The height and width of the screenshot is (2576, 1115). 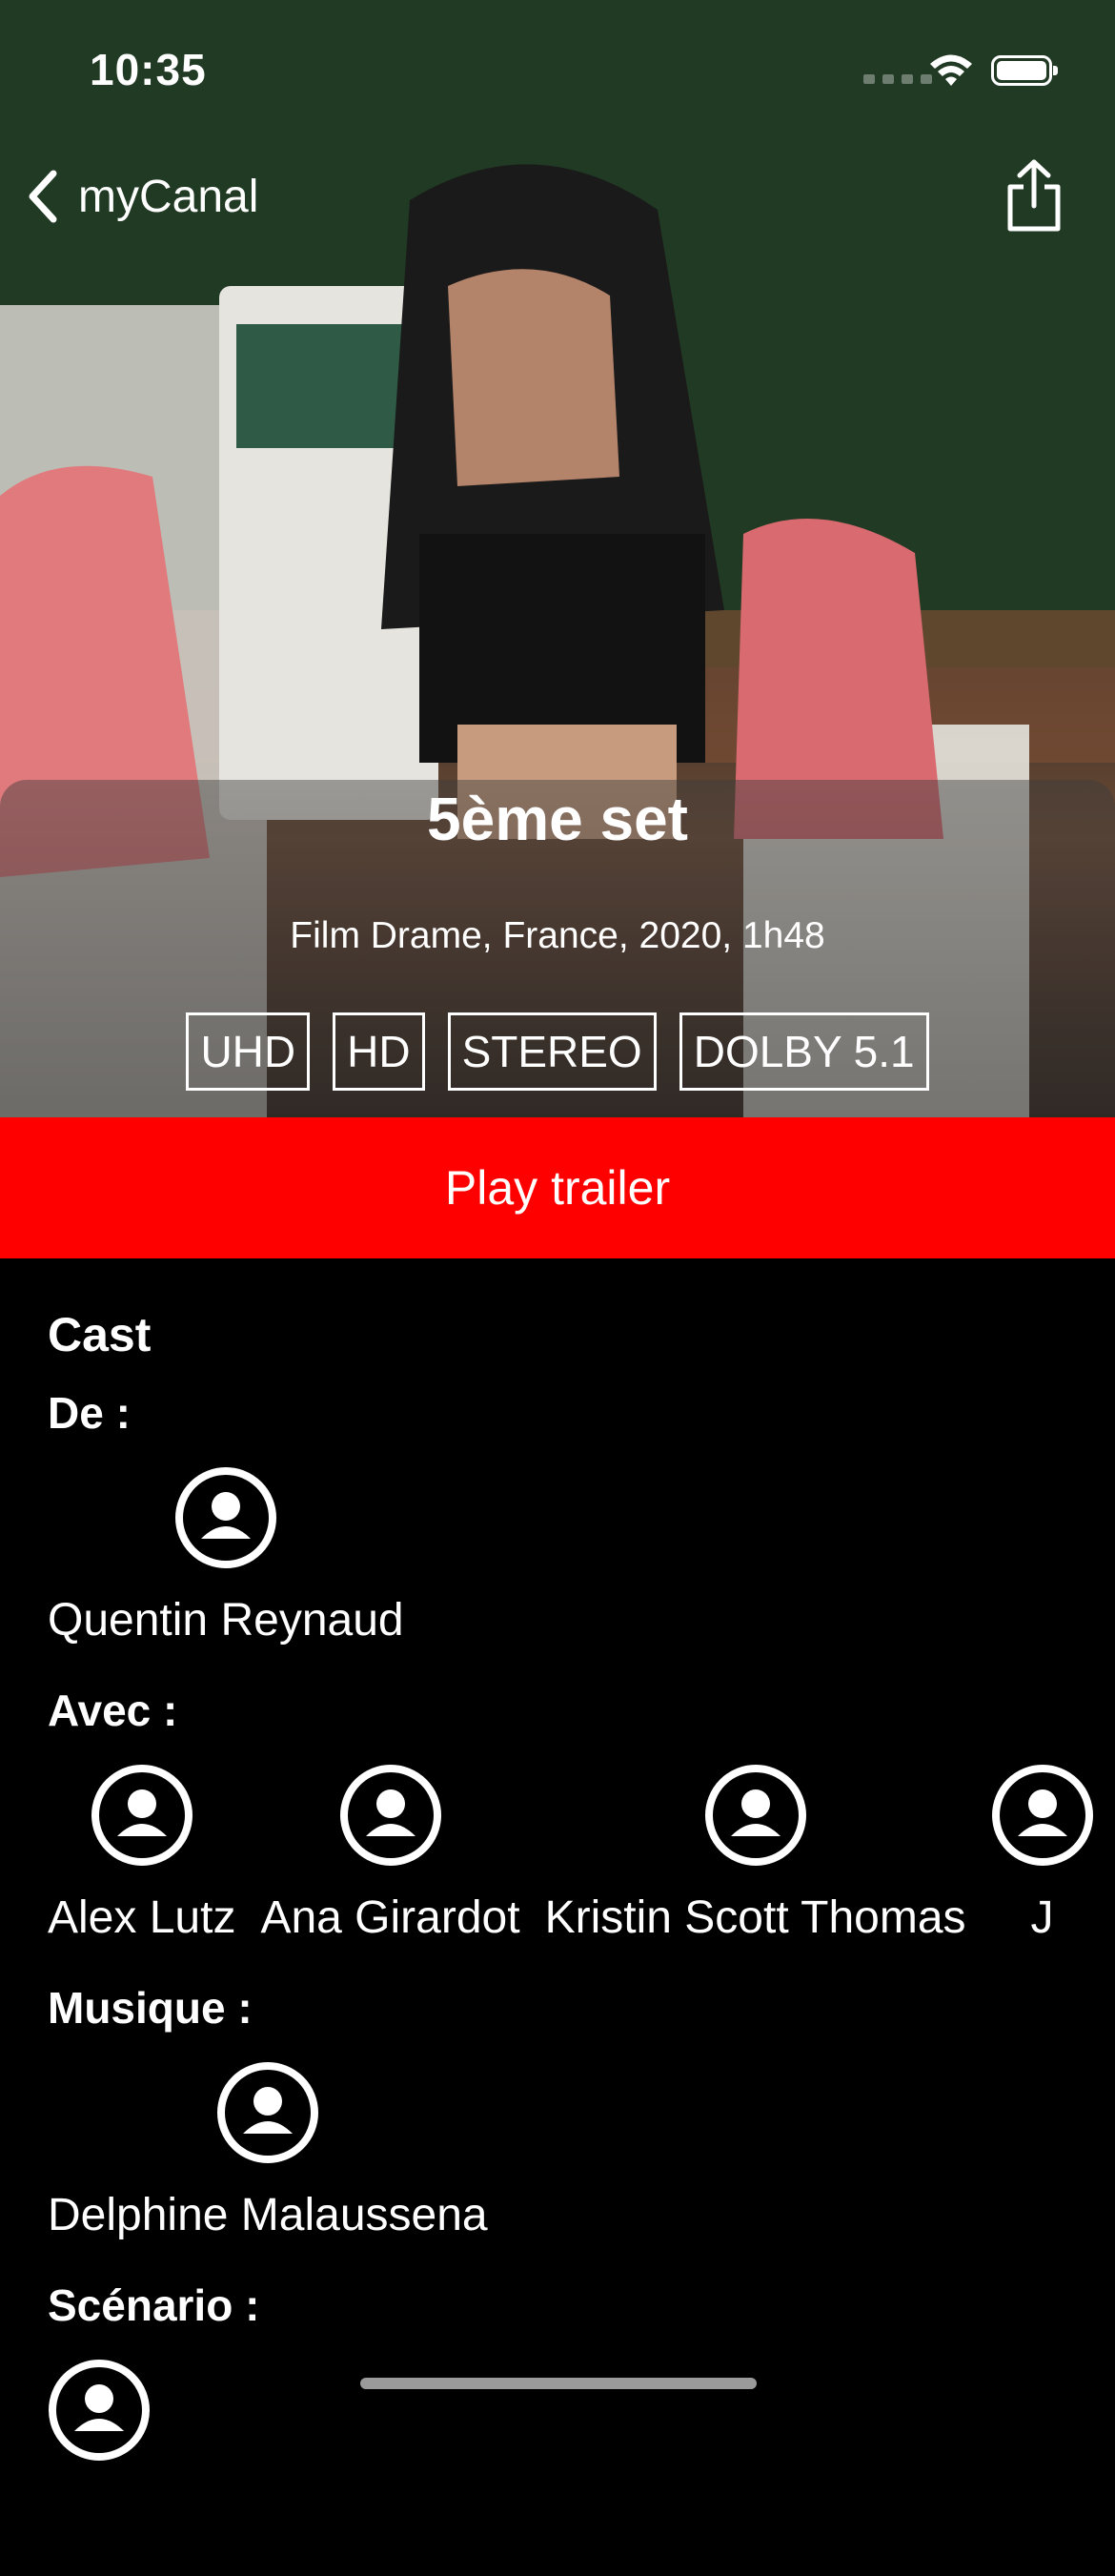 What do you see at coordinates (804, 1051) in the screenshot?
I see `badge-dolby: DOLBY 5.1` at bounding box center [804, 1051].